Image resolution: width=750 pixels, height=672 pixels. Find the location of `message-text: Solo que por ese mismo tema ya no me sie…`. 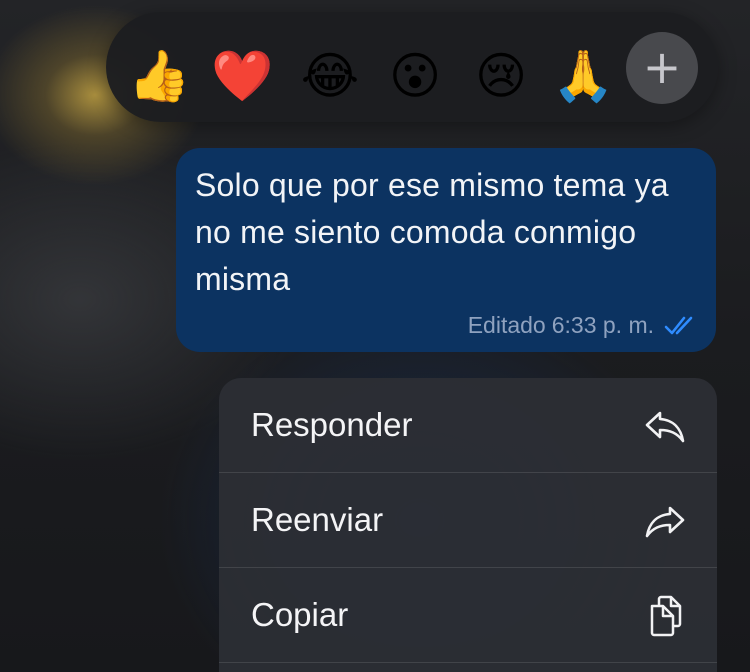

message-text: Solo que por ese mismo tema ya no me sie… is located at coordinates (432, 232).